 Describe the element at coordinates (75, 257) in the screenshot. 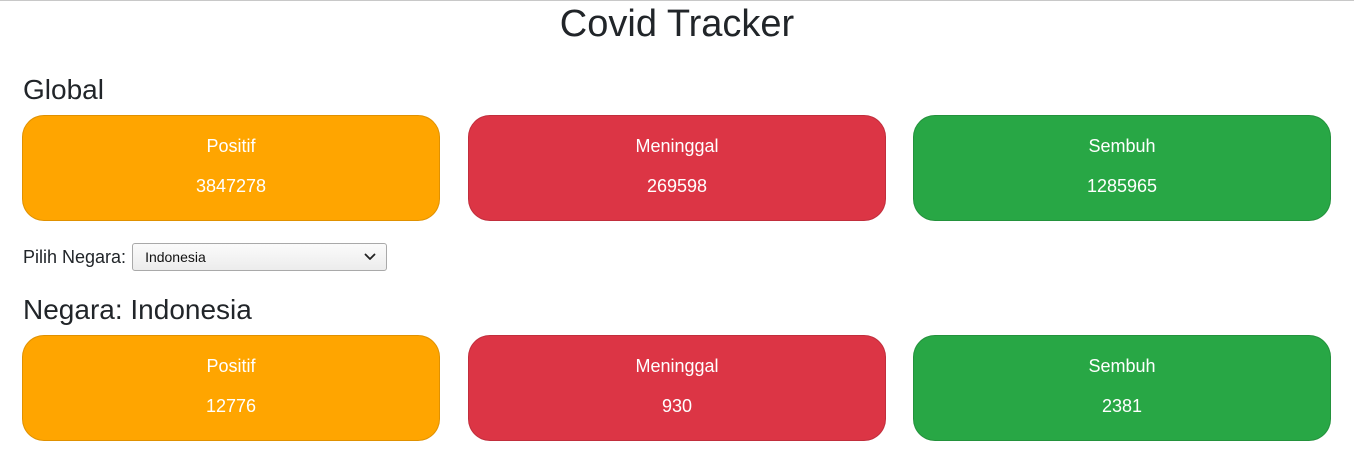

I see `country-select-label: Pilih Negara:` at that location.